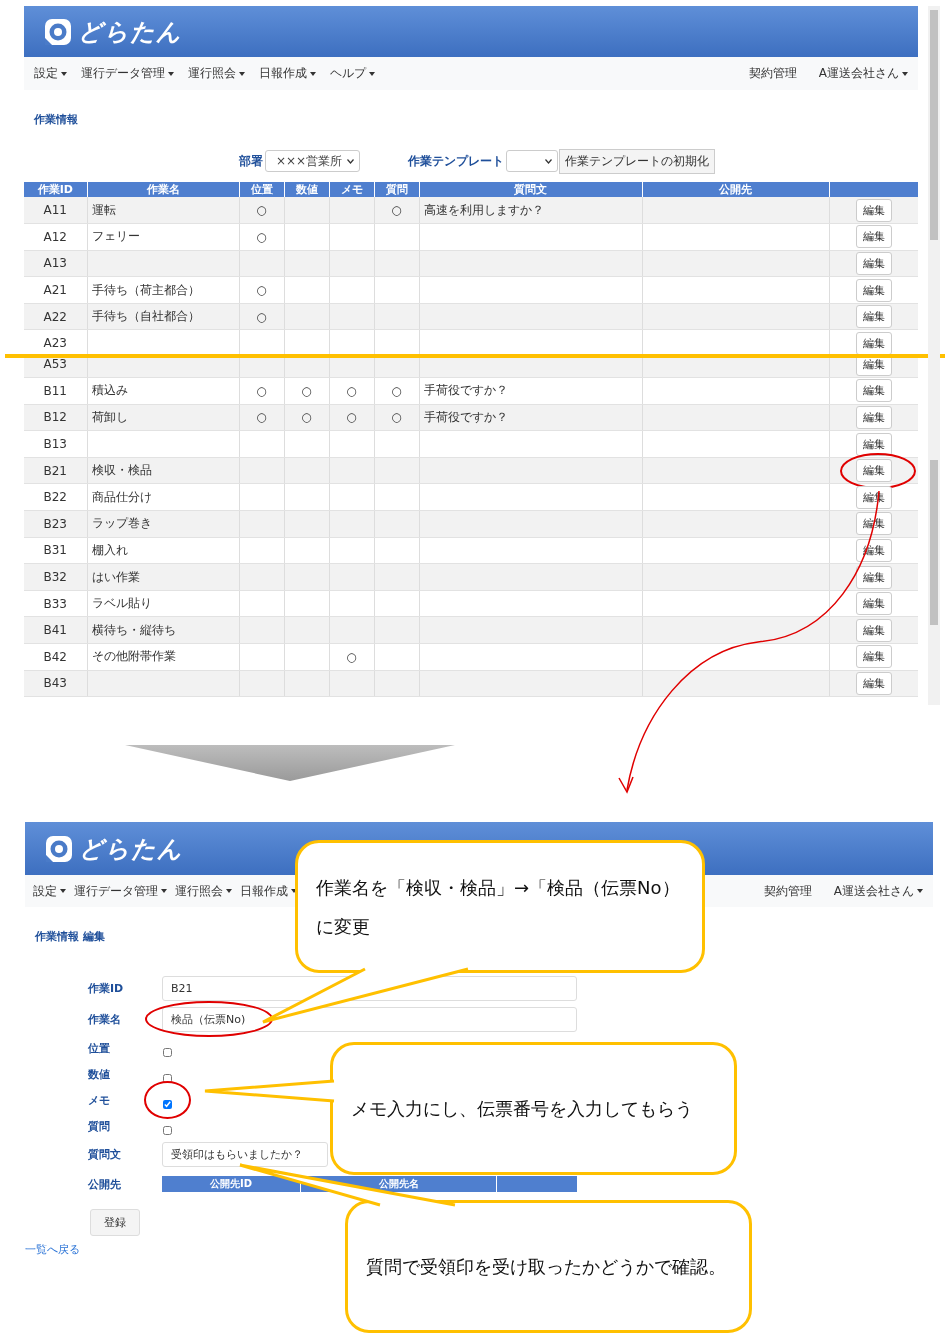  Describe the element at coordinates (115, 1222) in the screenshot. I see `submit-button: 登録` at that location.